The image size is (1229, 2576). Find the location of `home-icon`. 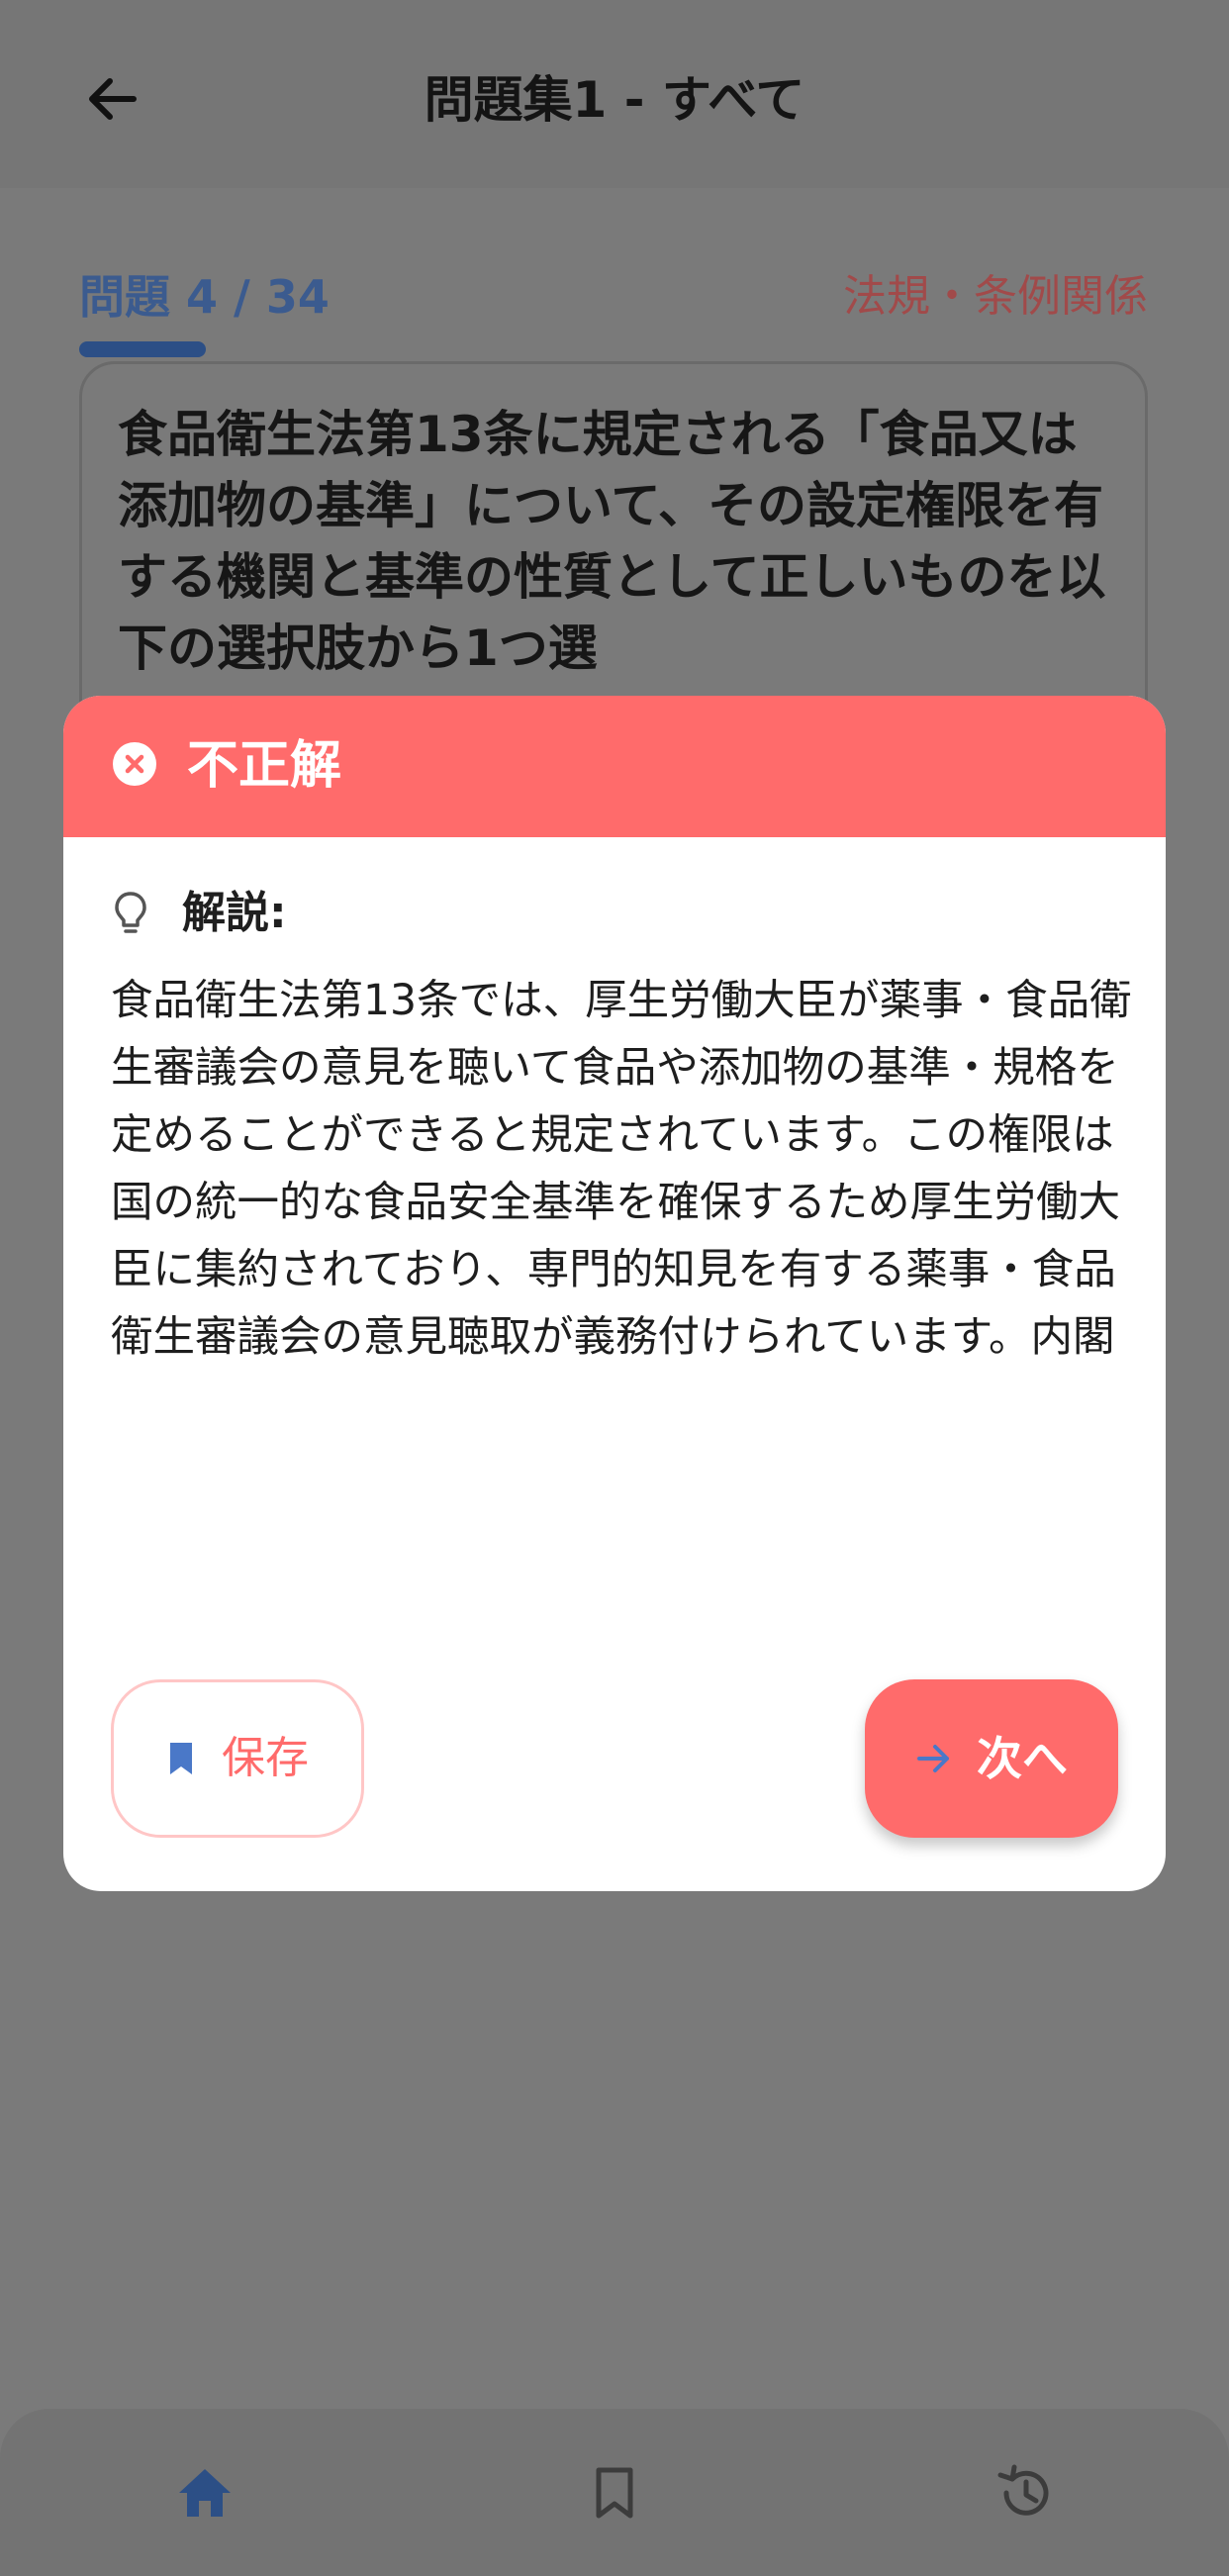

home-icon is located at coordinates (205, 2493).